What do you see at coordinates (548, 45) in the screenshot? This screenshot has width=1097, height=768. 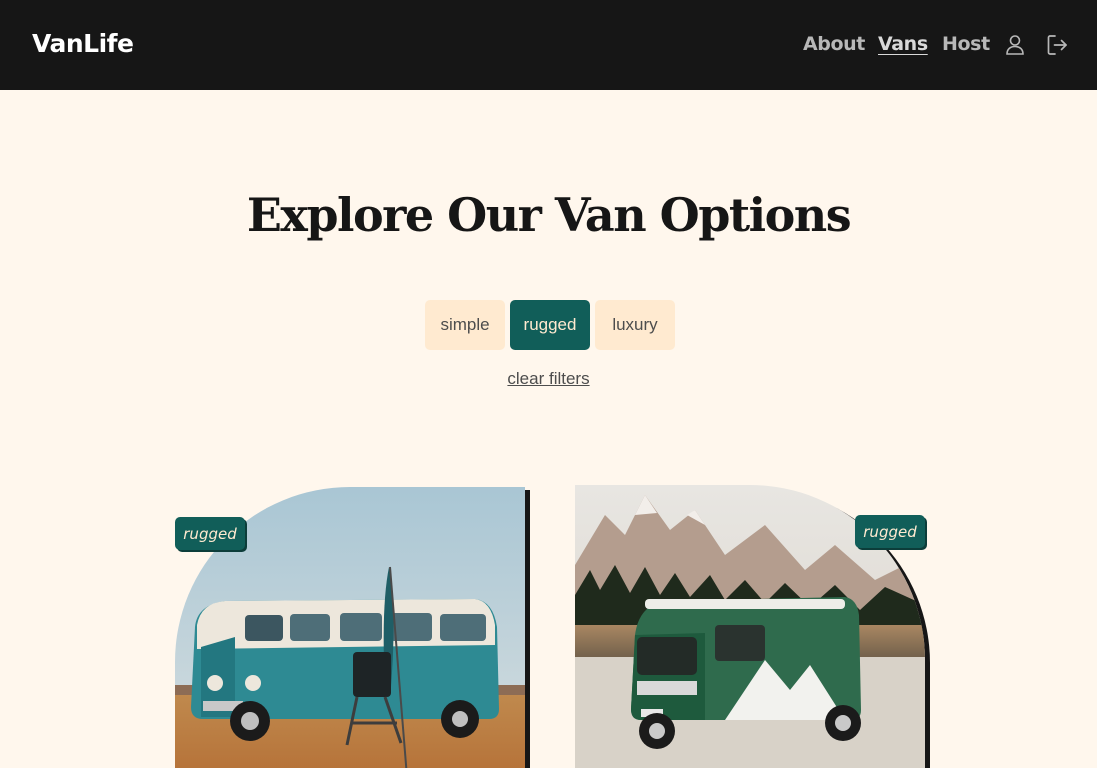 I see `site-header: VanLife About Vans Host` at bounding box center [548, 45].